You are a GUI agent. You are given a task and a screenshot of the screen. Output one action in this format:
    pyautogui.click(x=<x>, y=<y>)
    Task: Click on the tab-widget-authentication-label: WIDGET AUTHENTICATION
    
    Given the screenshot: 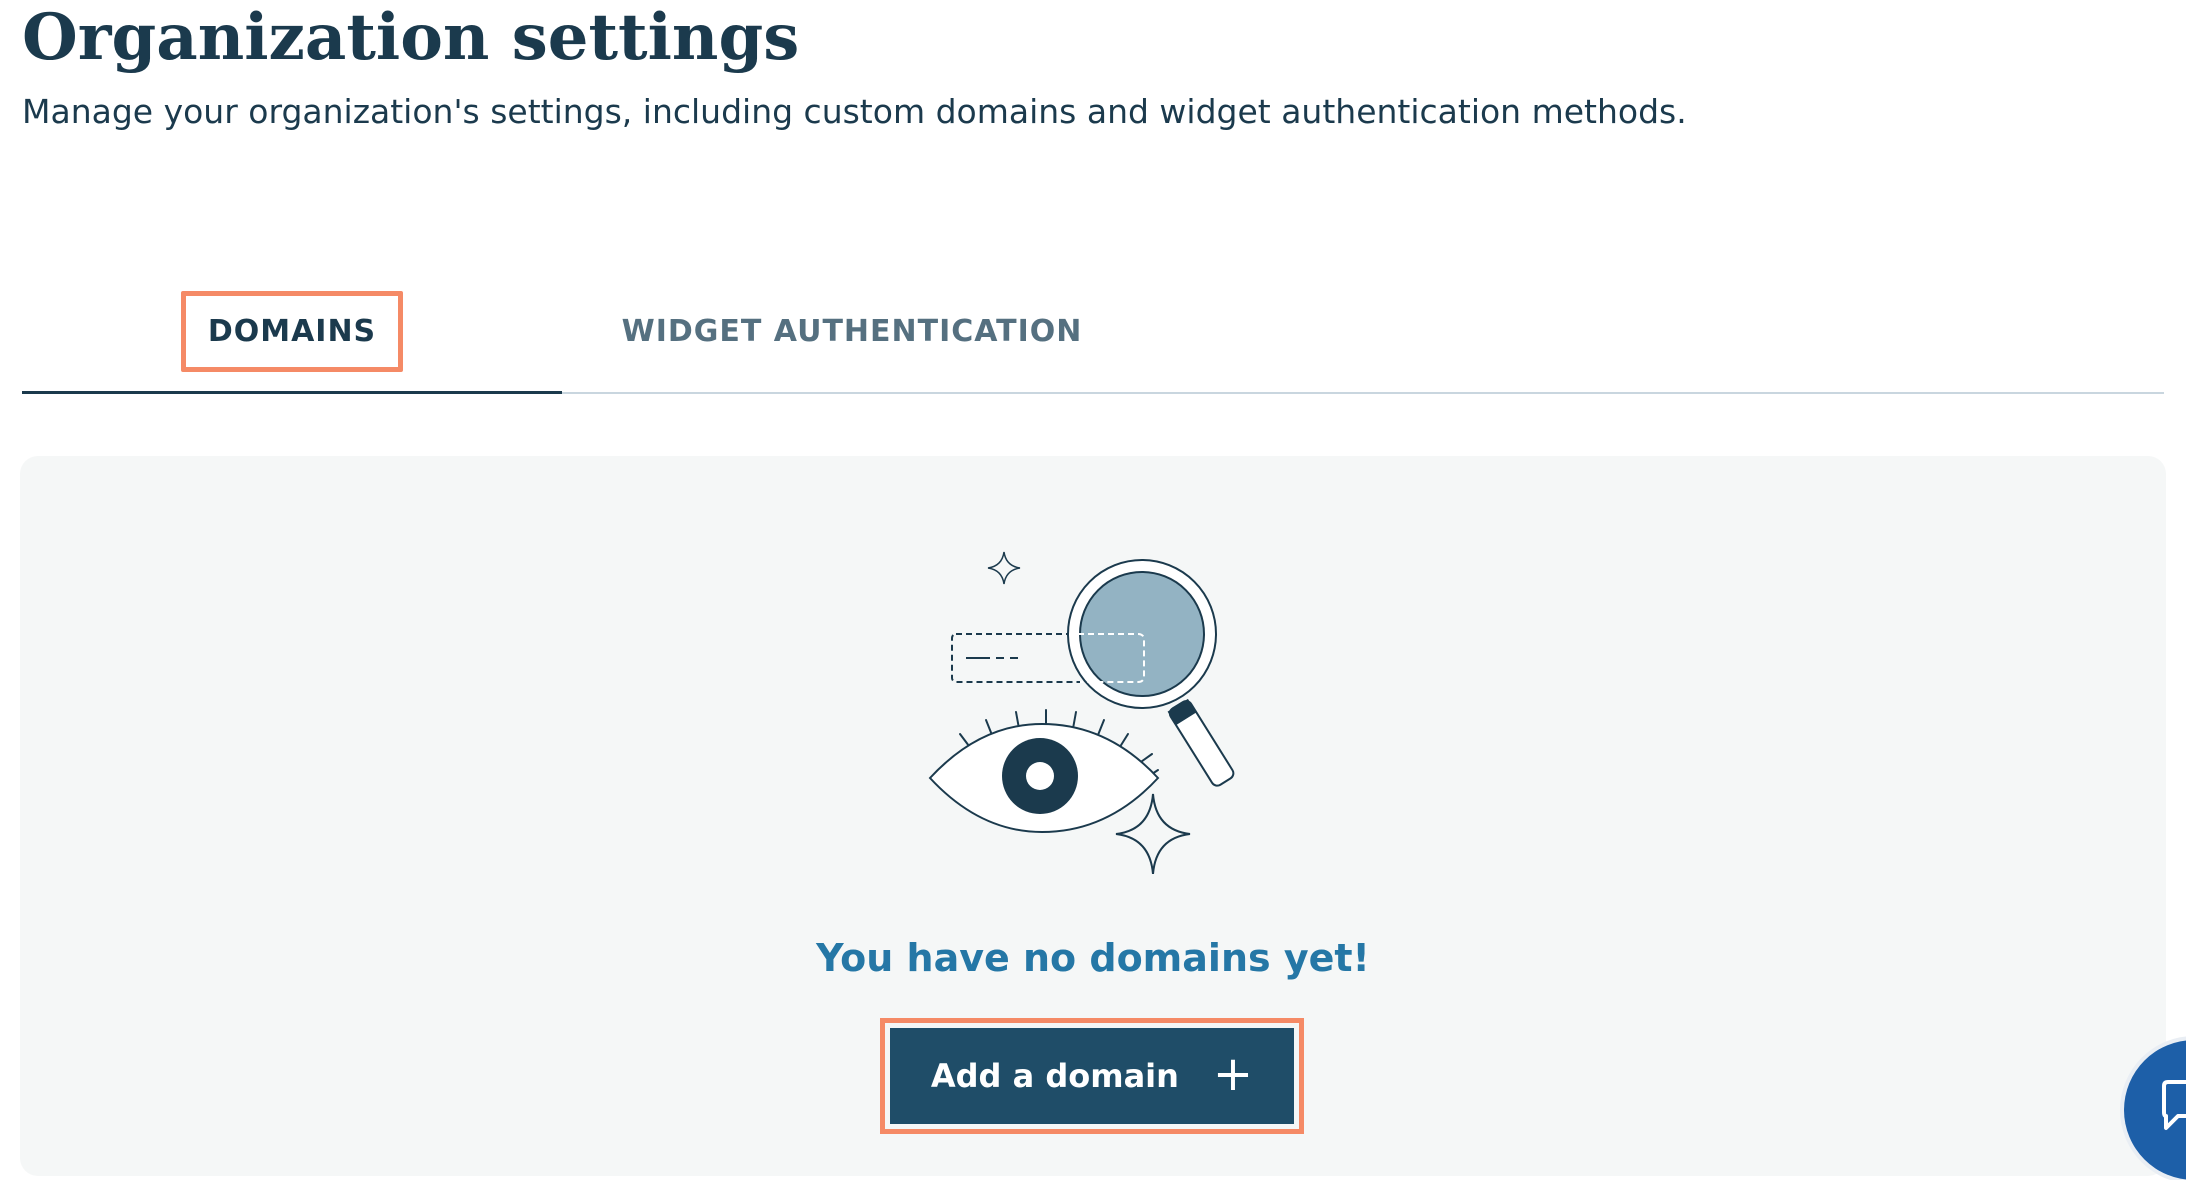 What is the action you would take?
    pyautogui.click(x=852, y=331)
    